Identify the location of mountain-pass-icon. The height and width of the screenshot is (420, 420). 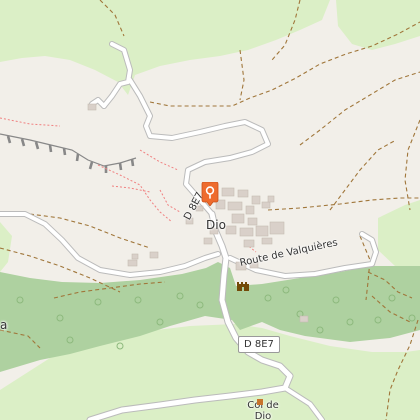
(260, 402).